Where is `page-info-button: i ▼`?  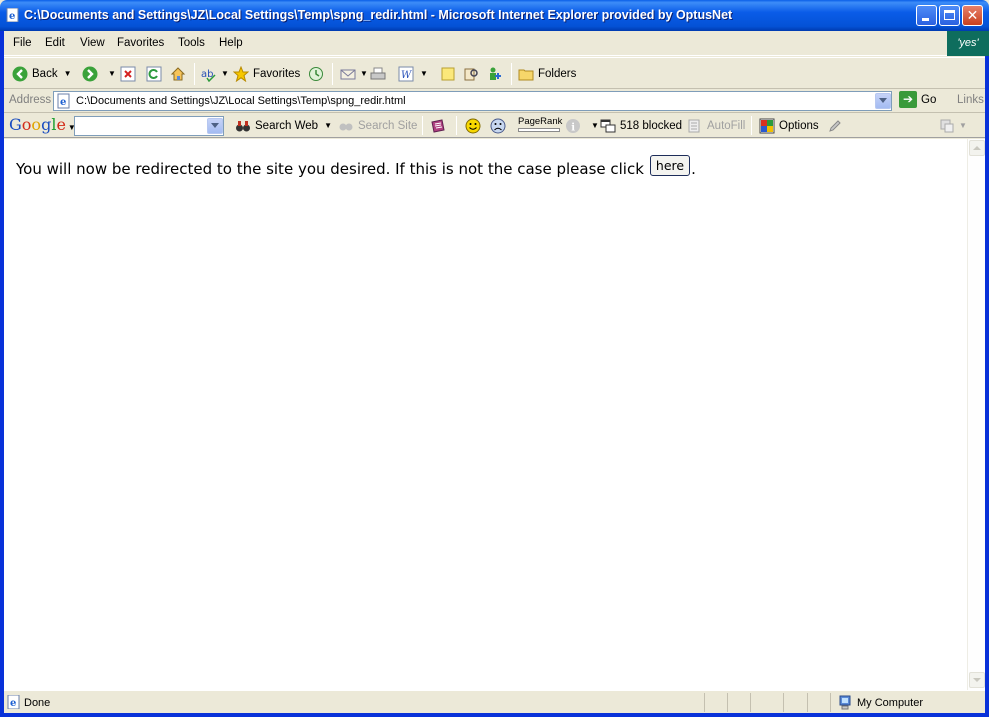
page-info-button: i ▼ is located at coordinates (582, 125).